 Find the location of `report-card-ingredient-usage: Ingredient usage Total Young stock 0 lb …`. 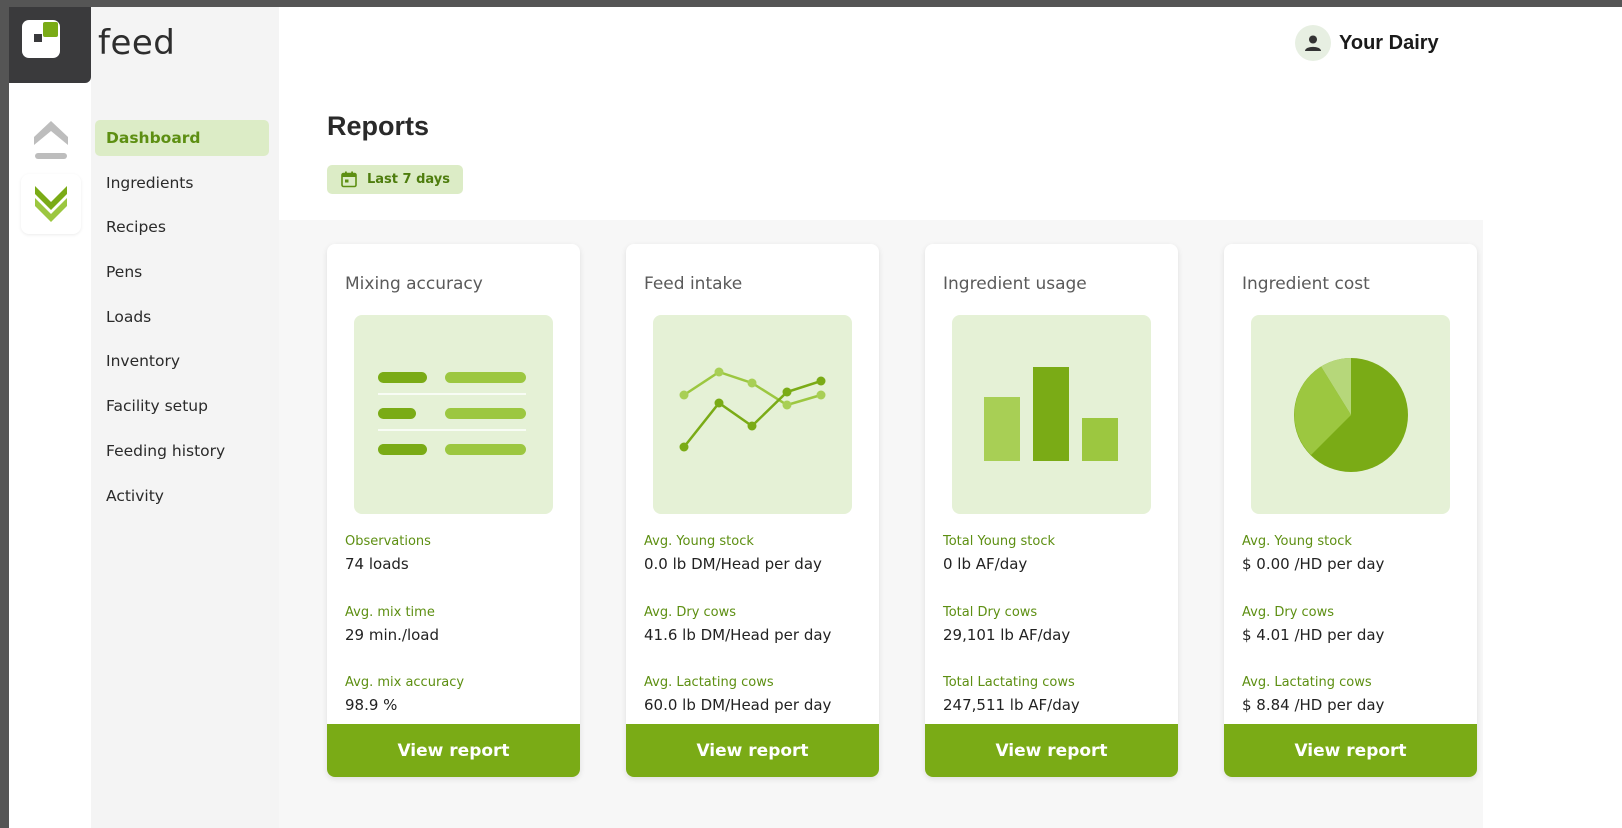

report-card-ingredient-usage: Ingredient usage Total Young stock 0 lb … is located at coordinates (1051, 510).